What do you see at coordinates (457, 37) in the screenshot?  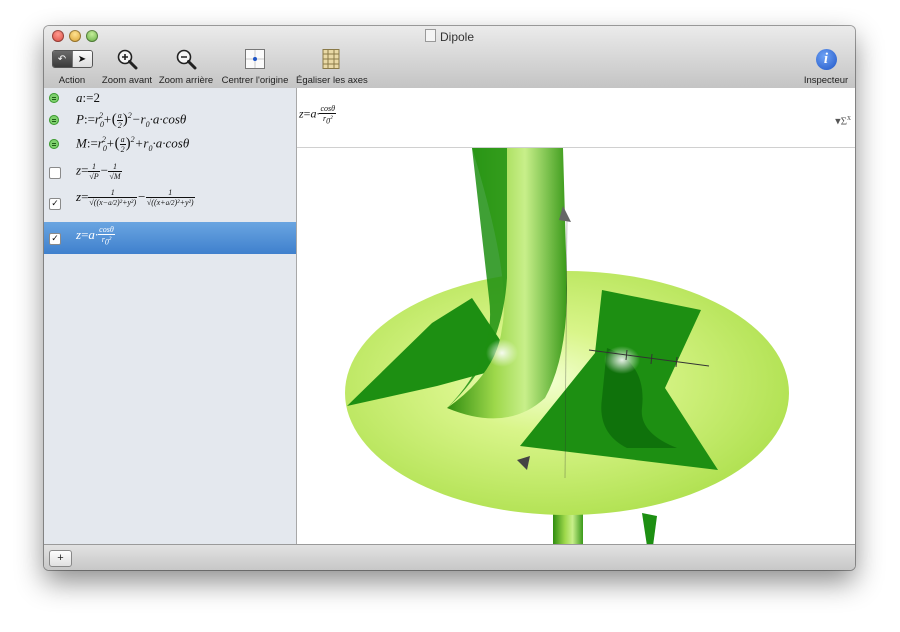 I see `window-title: Dipole` at bounding box center [457, 37].